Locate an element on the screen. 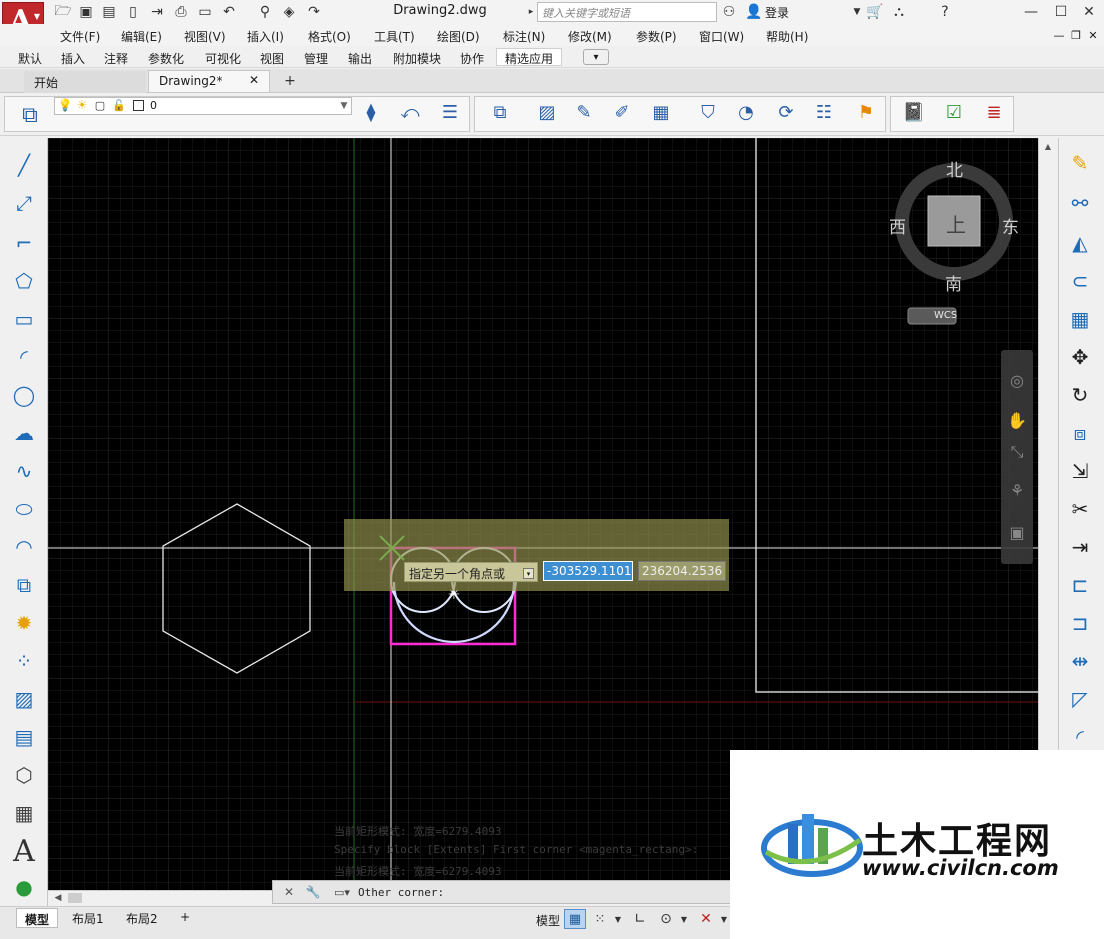 The image size is (1104, 939). menu-window: 窗口(W) is located at coordinates (721, 36).